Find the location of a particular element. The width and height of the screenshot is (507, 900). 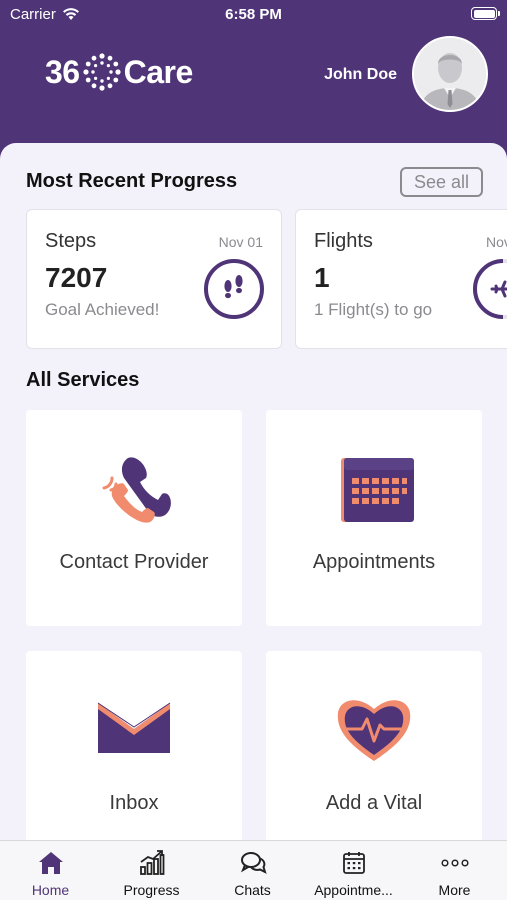

logo-prefix: 36 is located at coordinates (62, 71).